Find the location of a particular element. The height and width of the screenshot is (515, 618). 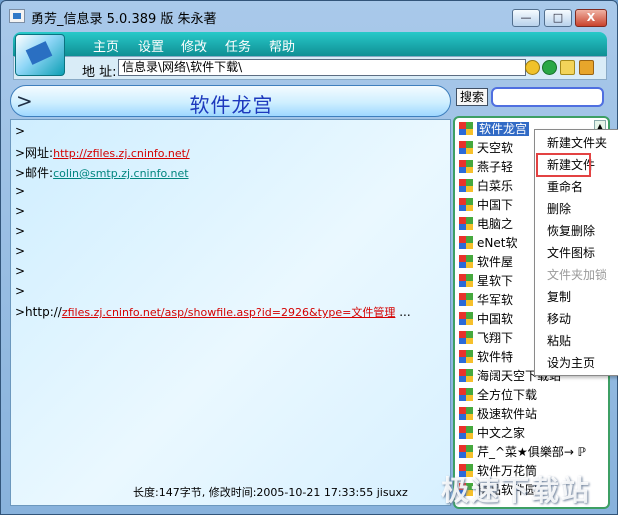

email-link: colin@smtp.zj.cninfo.net is located at coordinates (120, 173).